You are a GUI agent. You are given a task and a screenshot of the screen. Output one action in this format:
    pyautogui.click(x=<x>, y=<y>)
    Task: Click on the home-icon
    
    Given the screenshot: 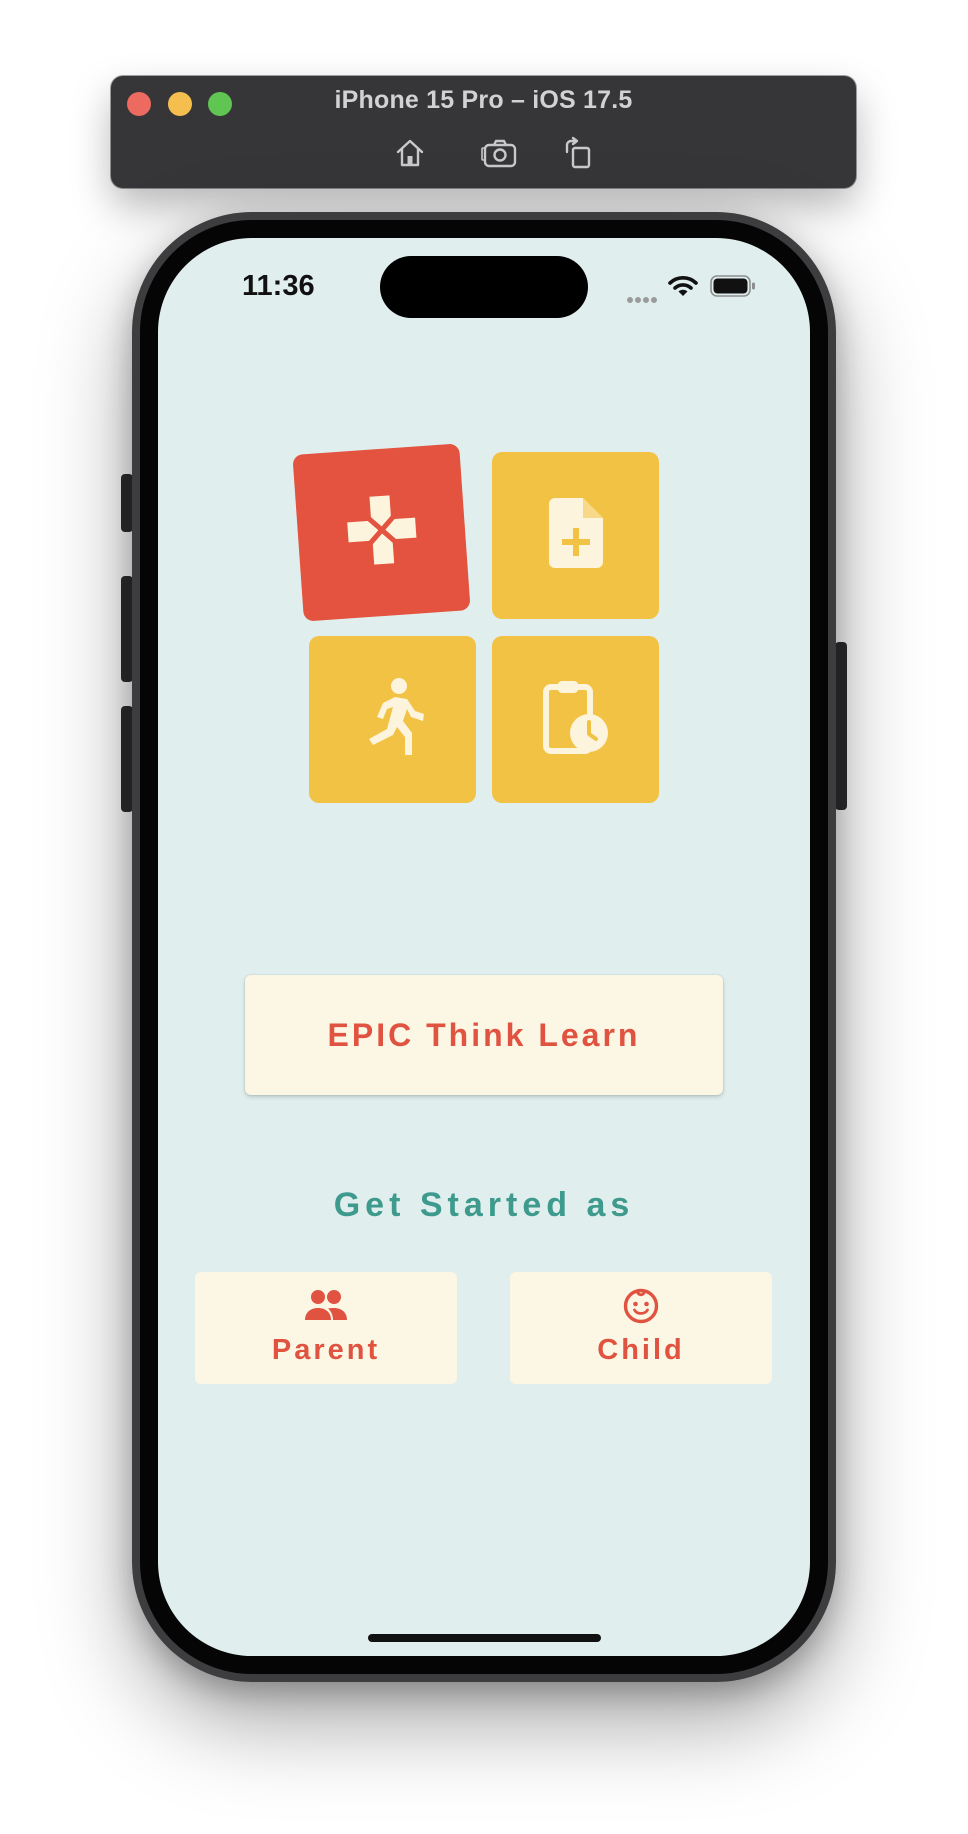 What is the action you would take?
    pyautogui.click(x=410, y=153)
    